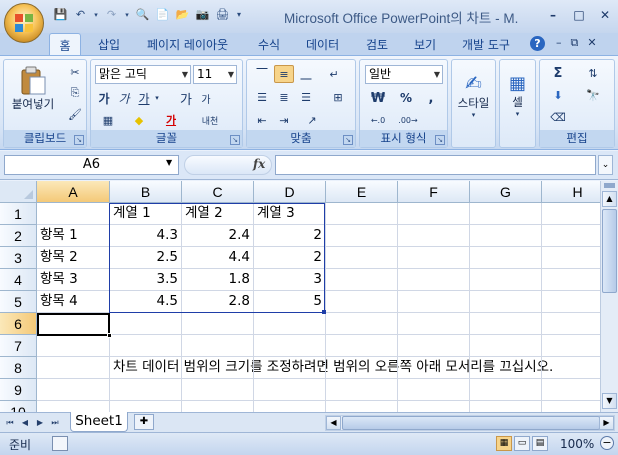  Describe the element at coordinates (143, 74) in the screenshot. I see `font-name-combo: 맑은 고딕 ▼` at that location.